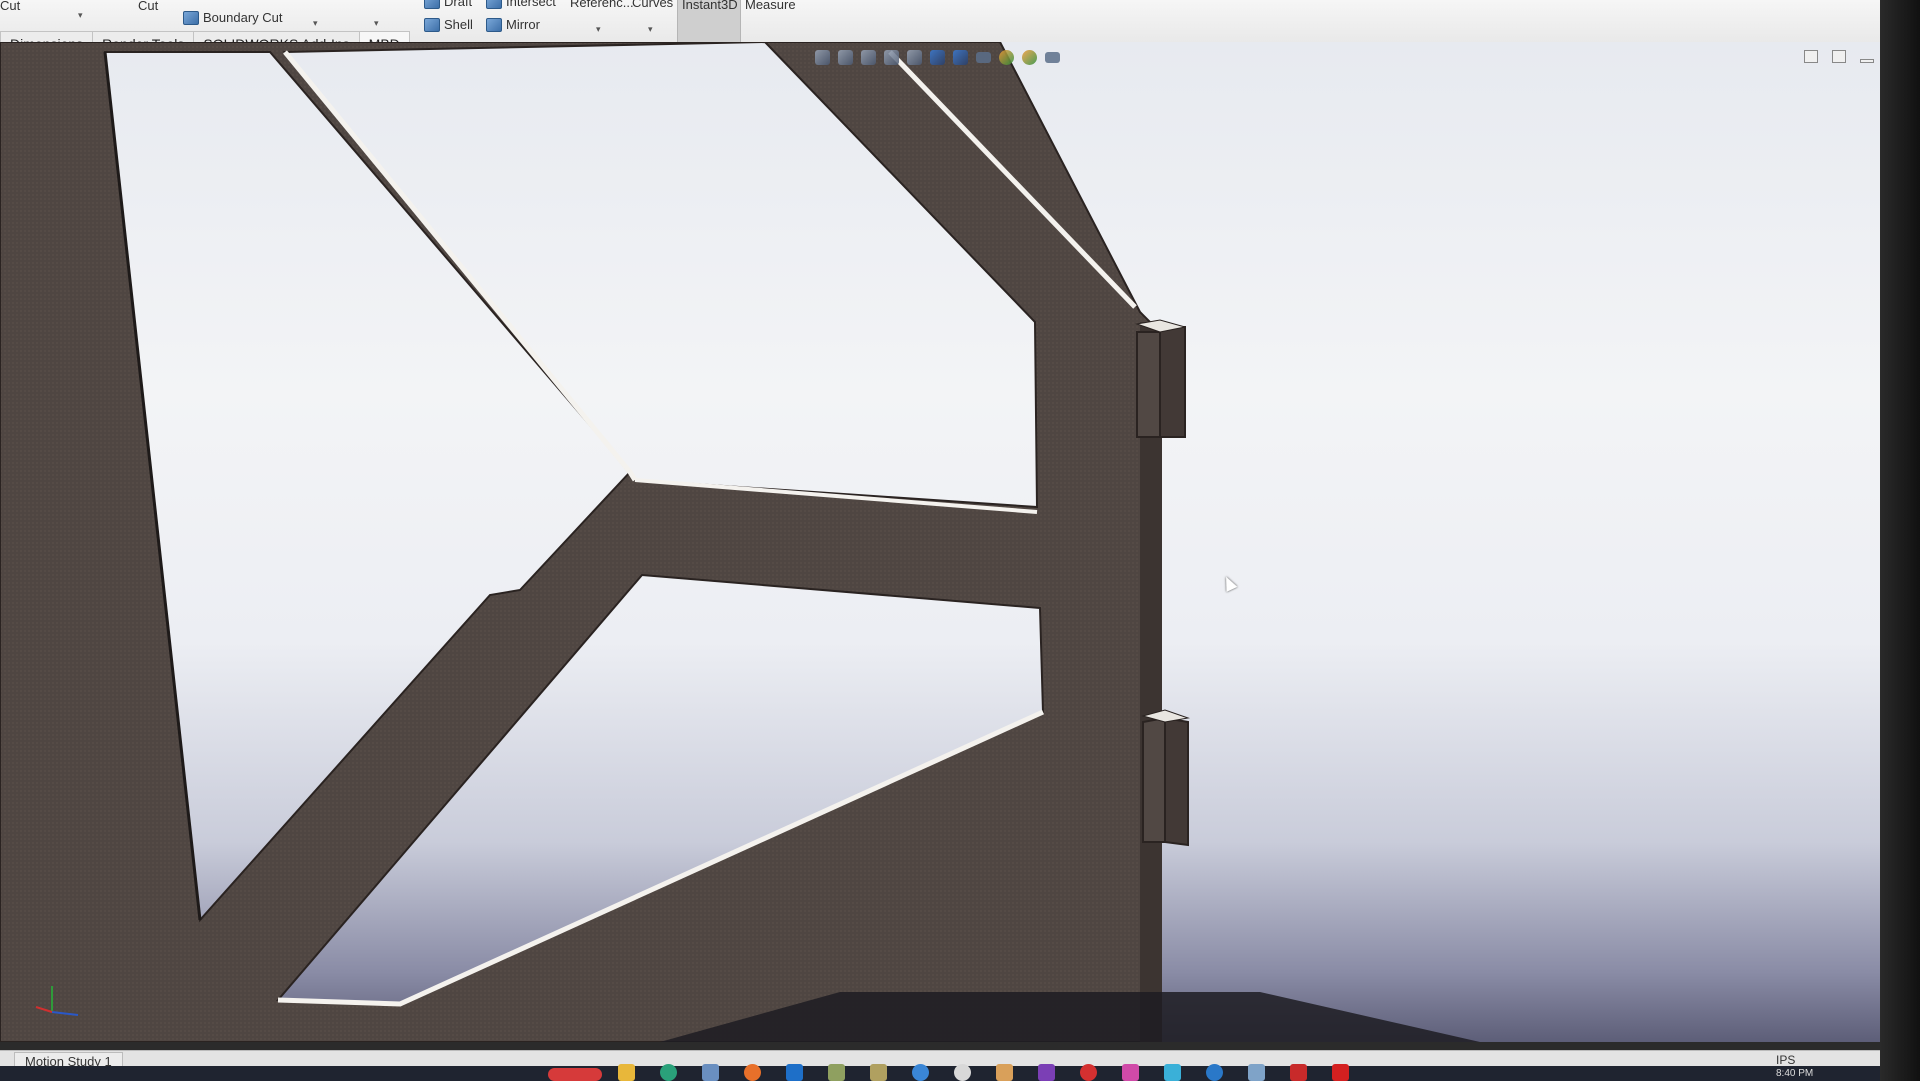  Describe the element at coordinates (1006, 57) in the screenshot. I see `edit-appearance-icon` at that location.